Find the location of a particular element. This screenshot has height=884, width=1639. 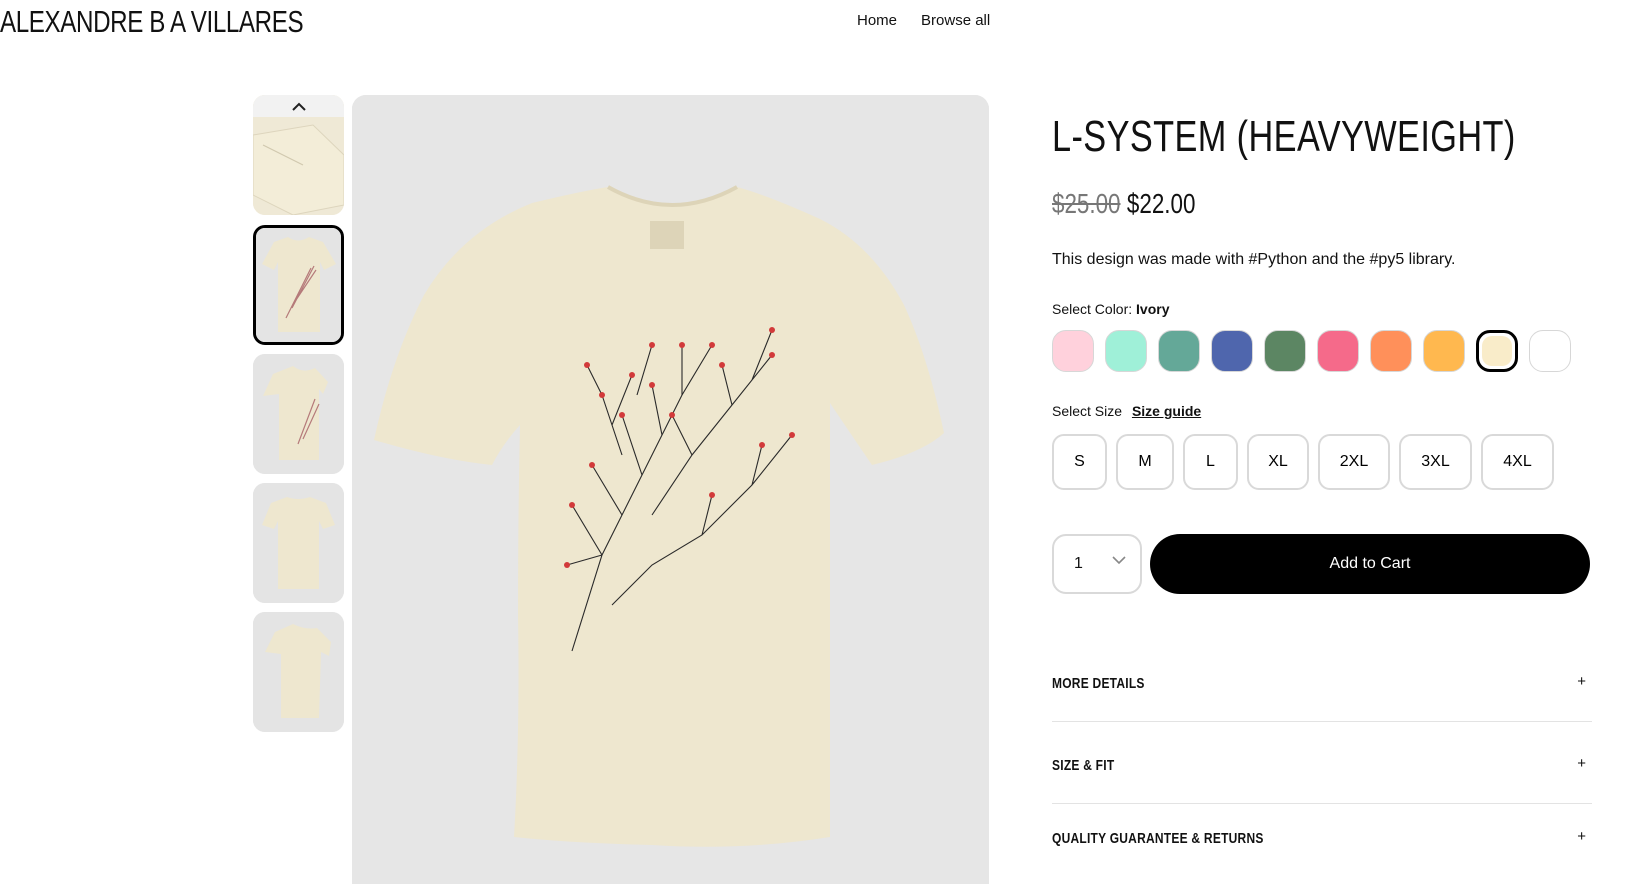

shirt-back-side-image is located at coordinates (298, 672).